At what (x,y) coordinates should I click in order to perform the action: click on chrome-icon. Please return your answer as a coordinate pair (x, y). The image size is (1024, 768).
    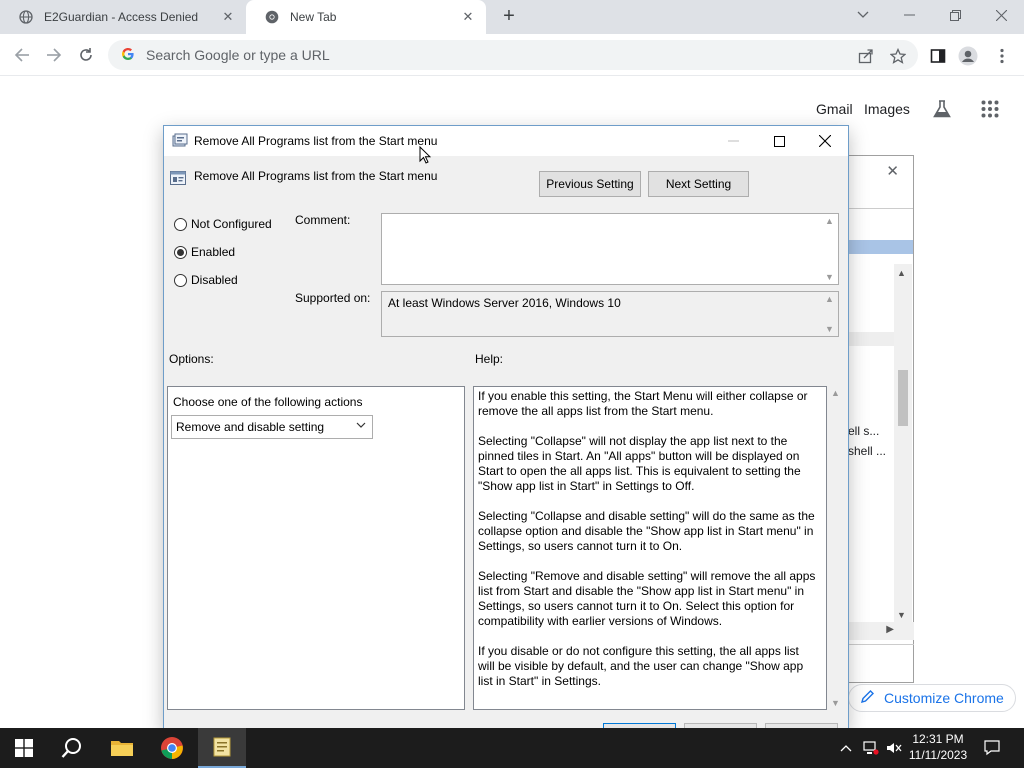
    Looking at the image, I should click on (272, 17).